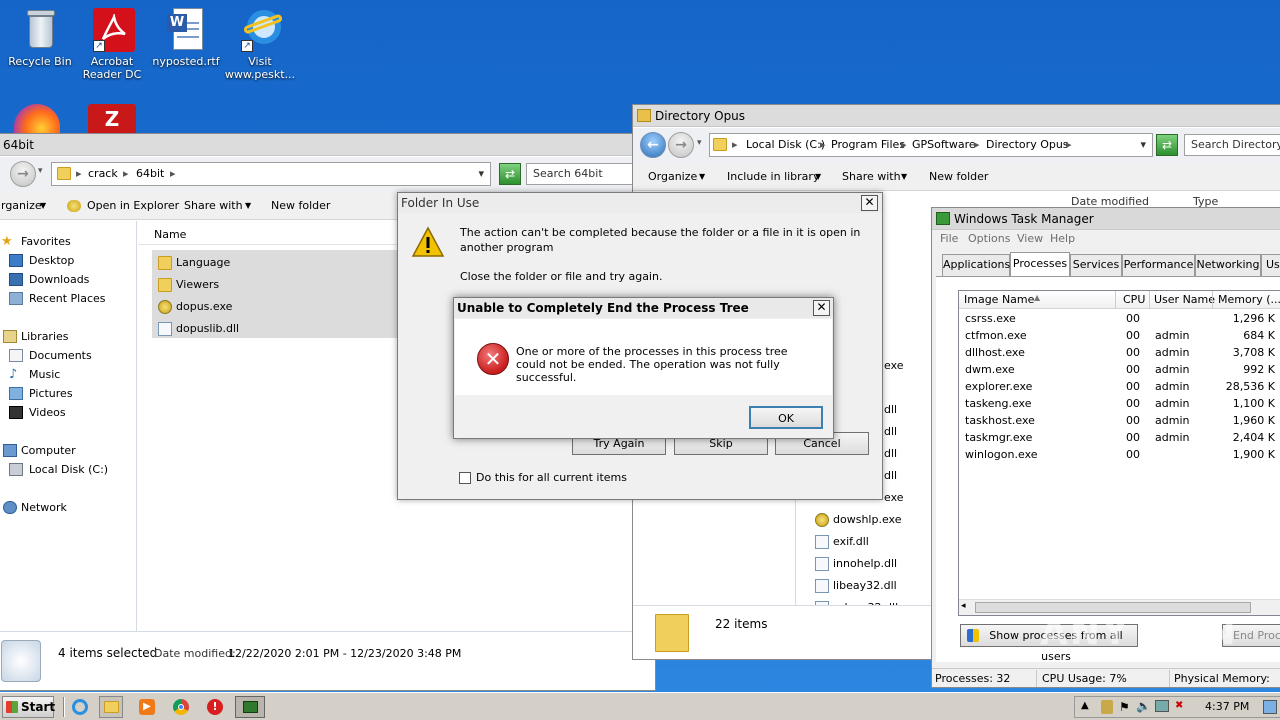  I want to click on breadcrumb-gpsoftware: GPSoftware, so click(944, 145).